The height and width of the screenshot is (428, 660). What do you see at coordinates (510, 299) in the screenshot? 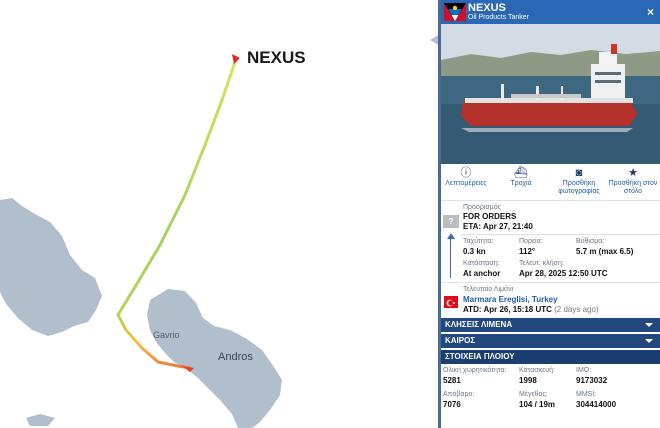
I see `last-port-link: Marmara Ereglisi, Turkey` at bounding box center [510, 299].